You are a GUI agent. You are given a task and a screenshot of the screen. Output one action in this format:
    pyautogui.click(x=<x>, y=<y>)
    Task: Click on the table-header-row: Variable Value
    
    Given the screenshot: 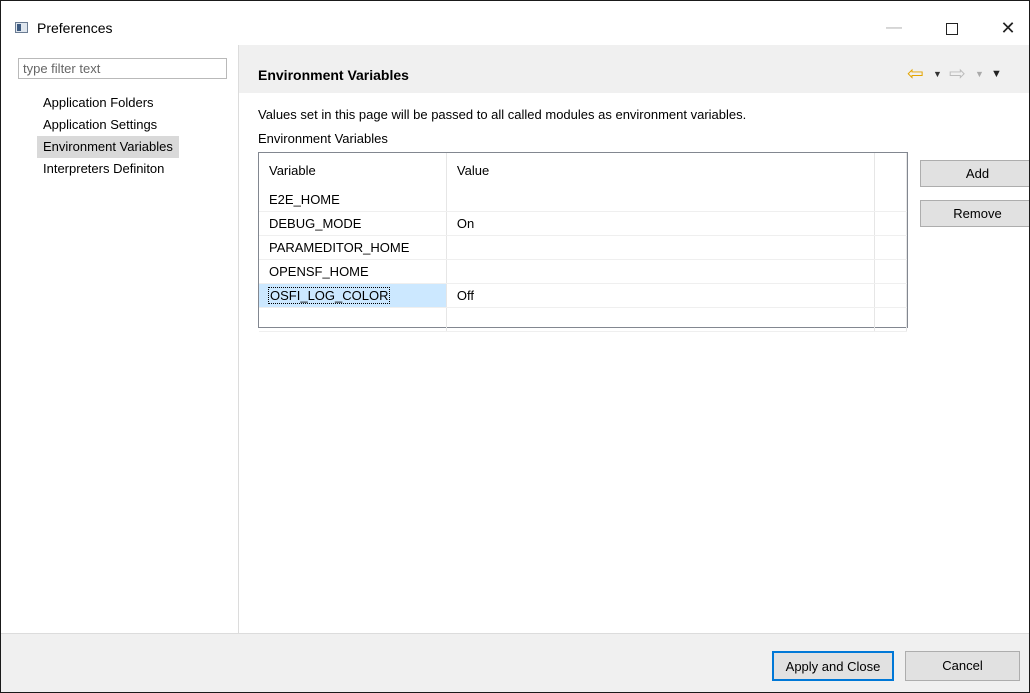 What is the action you would take?
    pyautogui.click(x=583, y=170)
    